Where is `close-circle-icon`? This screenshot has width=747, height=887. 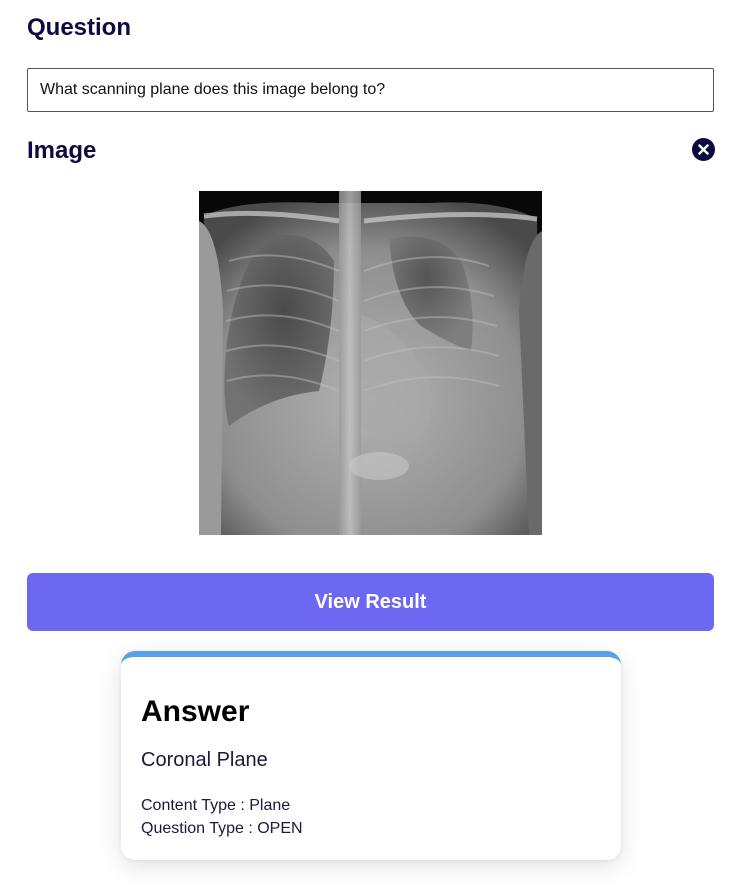
close-circle-icon is located at coordinates (703, 149).